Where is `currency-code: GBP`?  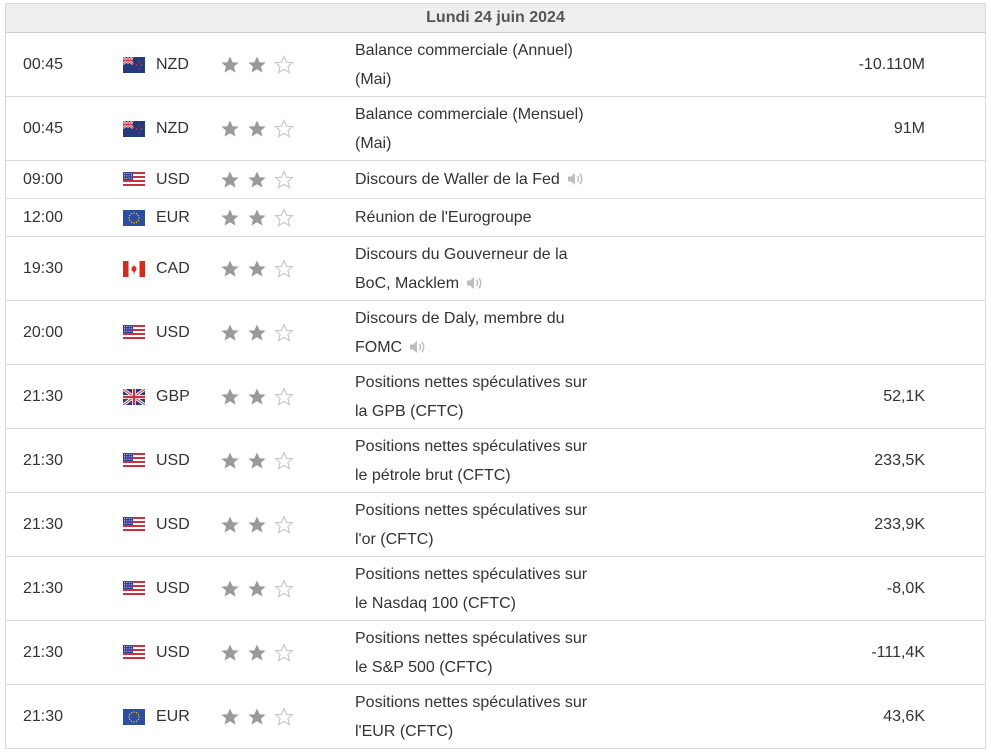
currency-code: GBP is located at coordinates (173, 396).